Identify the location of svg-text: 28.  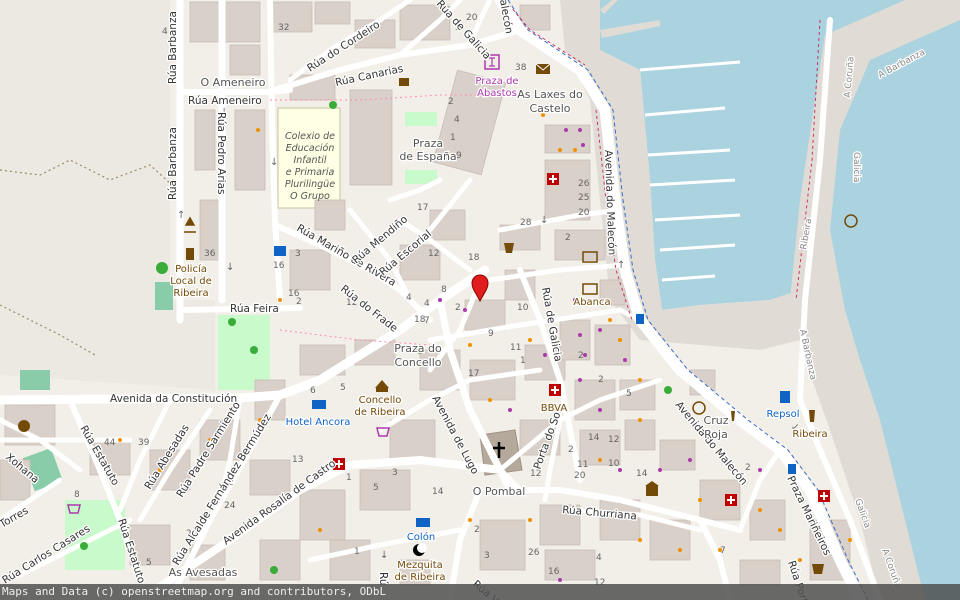
(526, 223).